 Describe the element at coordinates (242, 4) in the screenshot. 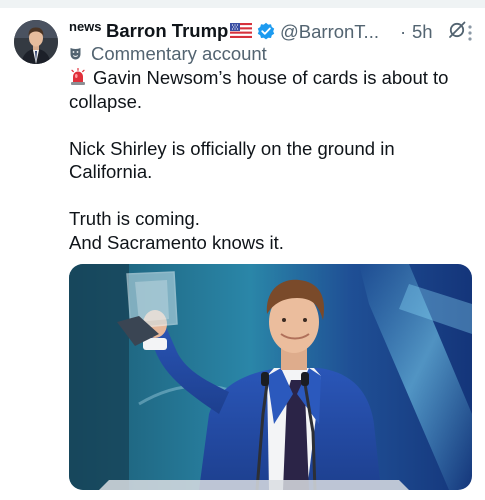

I see `top-divider` at that location.